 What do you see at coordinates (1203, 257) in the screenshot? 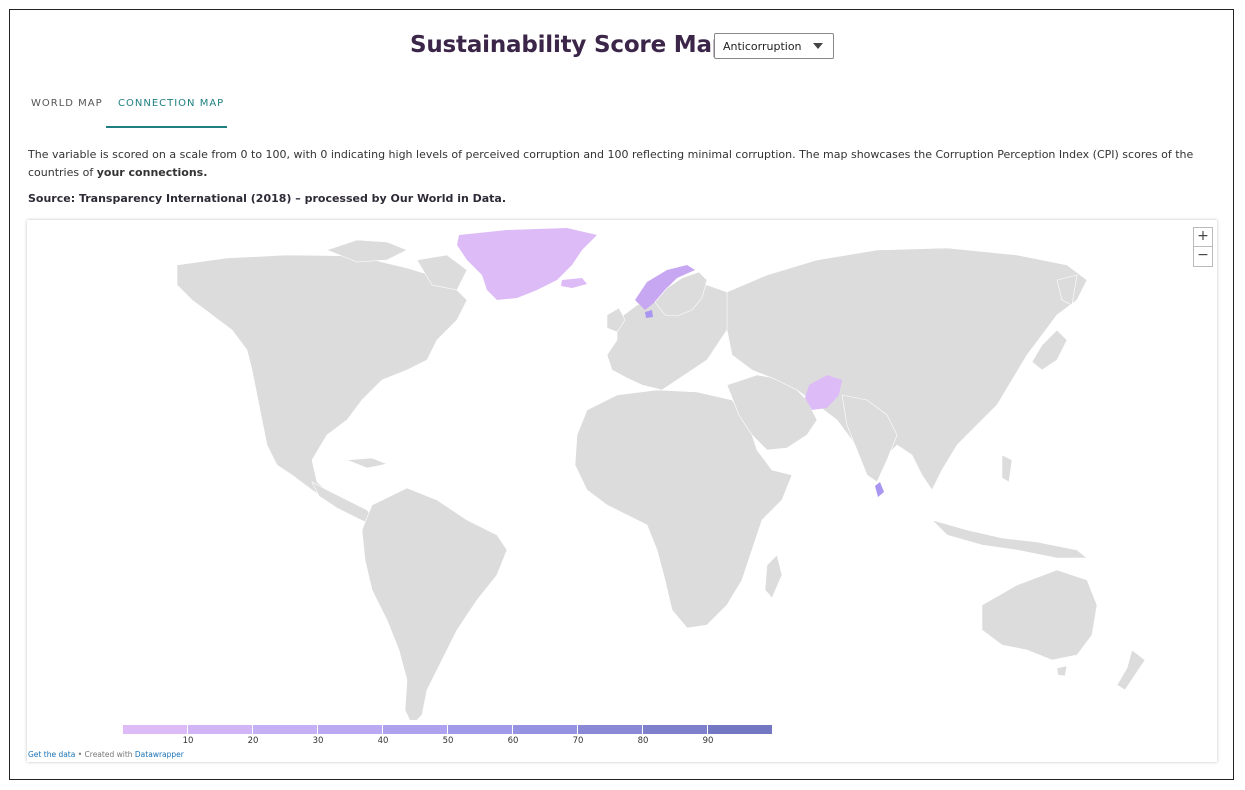
I see `zoom-out-button: −` at bounding box center [1203, 257].